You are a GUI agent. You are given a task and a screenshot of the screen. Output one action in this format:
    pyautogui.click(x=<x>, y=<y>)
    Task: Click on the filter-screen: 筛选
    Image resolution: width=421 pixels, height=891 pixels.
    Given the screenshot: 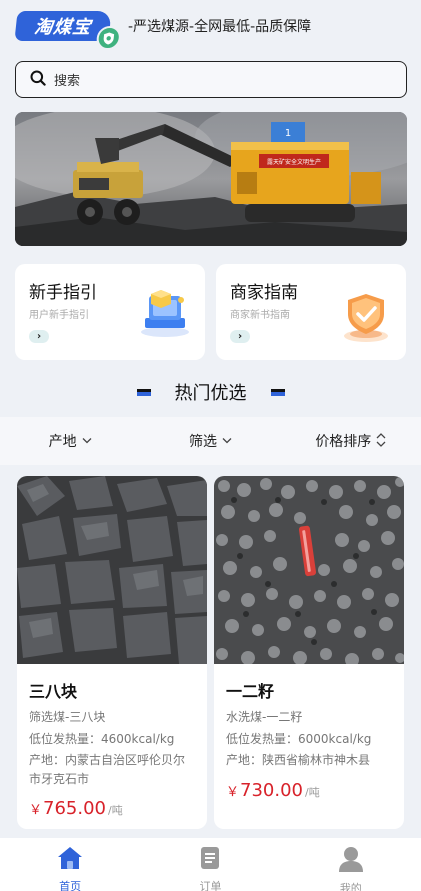 What is the action you would take?
    pyautogui.click(x=210, y=441)
    